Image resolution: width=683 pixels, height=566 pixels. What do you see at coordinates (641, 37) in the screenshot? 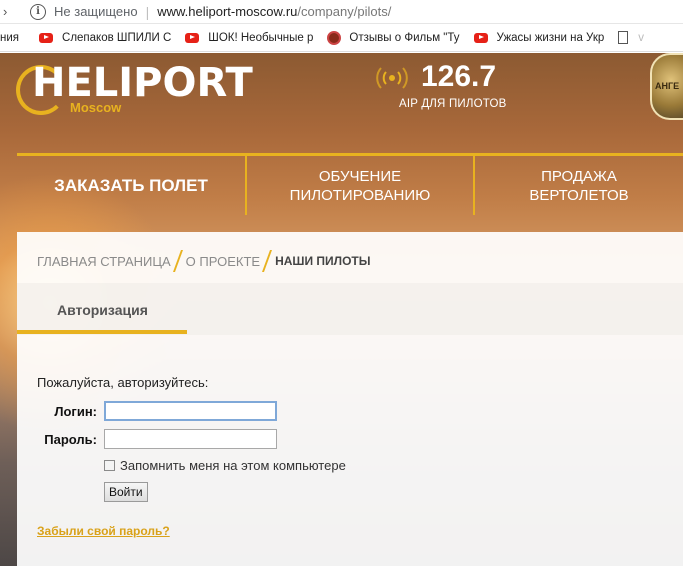
I see `bookmark-label: v` at bounding box center [641, 37].